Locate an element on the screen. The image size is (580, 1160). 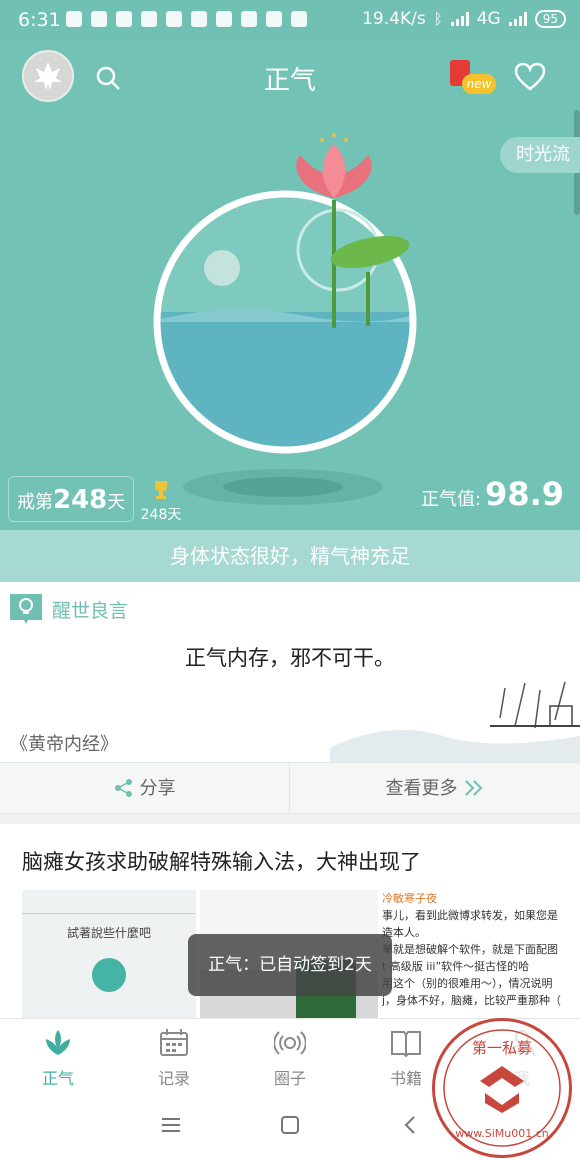
battery-icon: 95 is located at coordinates (550, 19).